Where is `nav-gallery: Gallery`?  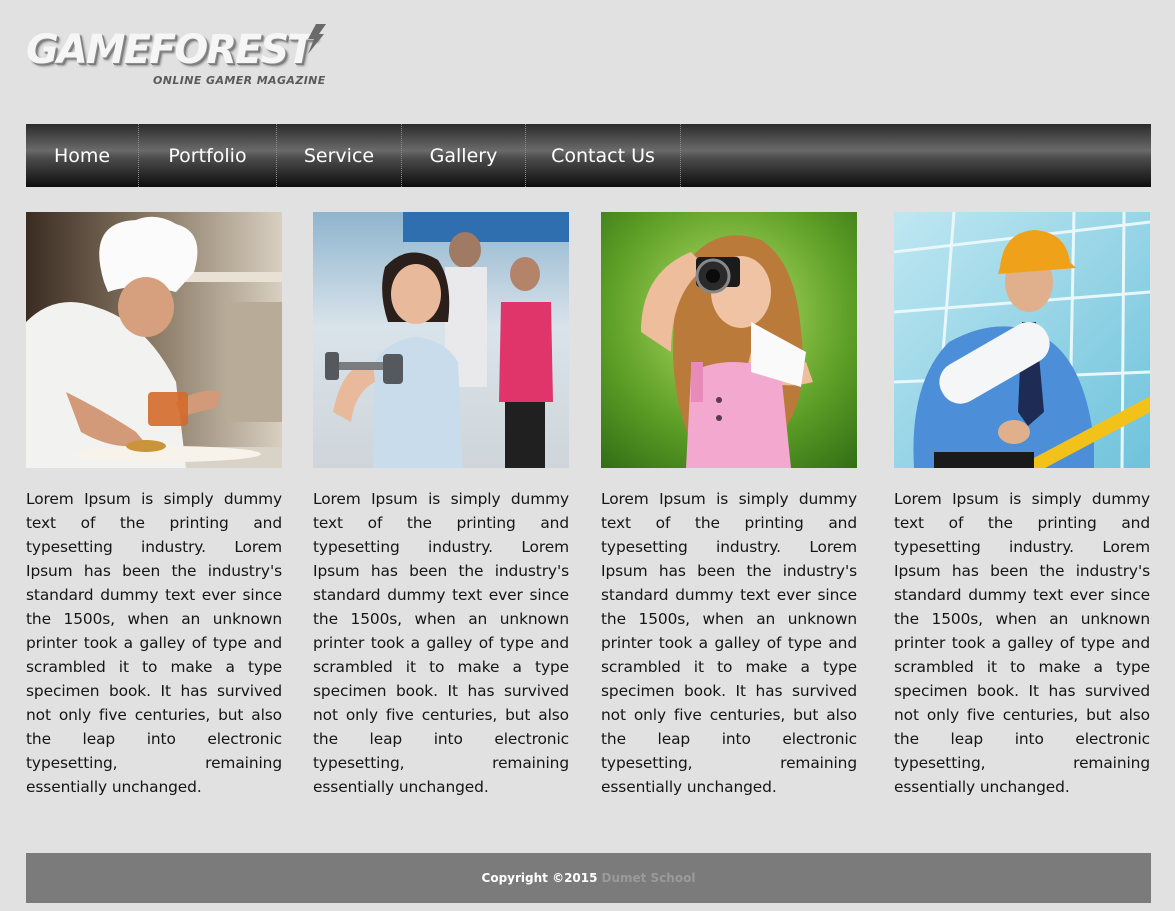 nav-gallery: Gallery is located at coordinates (464, 155).